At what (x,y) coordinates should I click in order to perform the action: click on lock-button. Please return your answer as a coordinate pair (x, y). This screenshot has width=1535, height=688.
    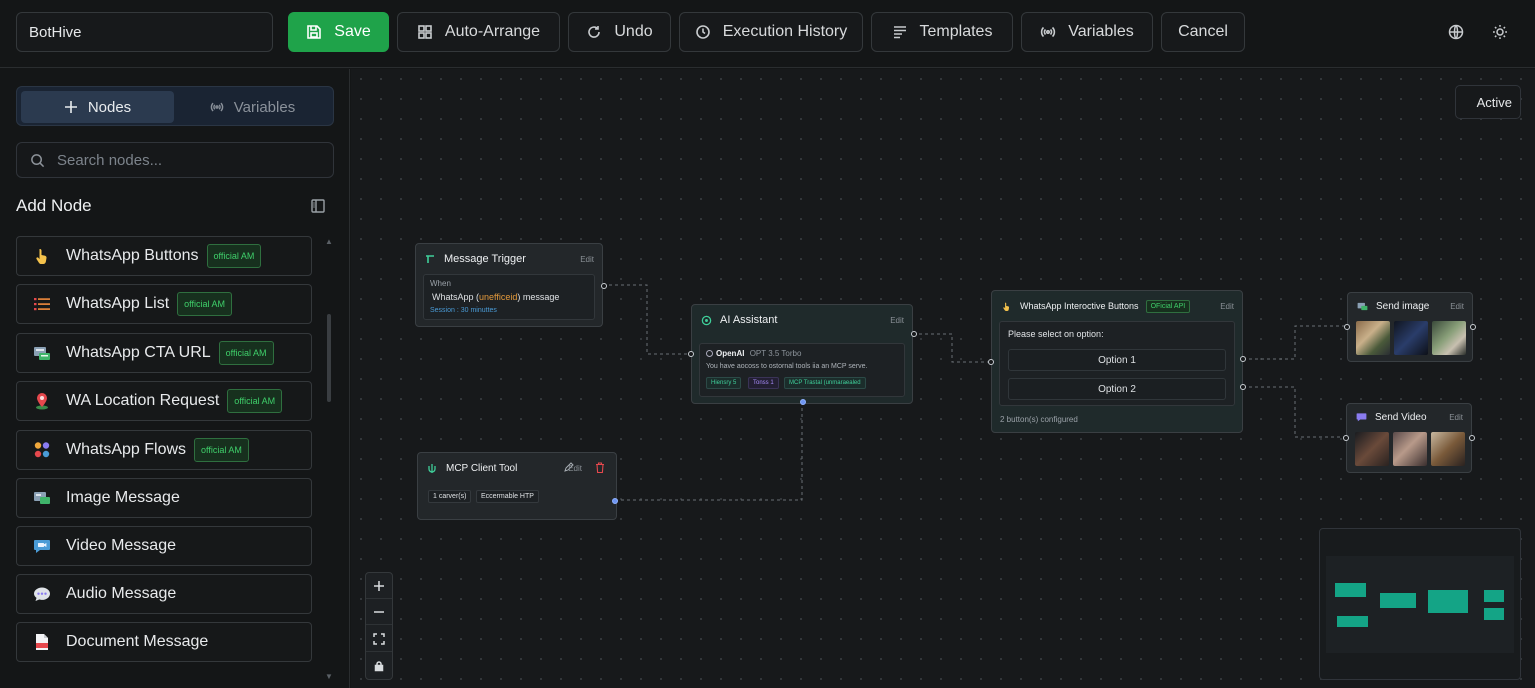
    Looking at the image, I should click on (379, 666).